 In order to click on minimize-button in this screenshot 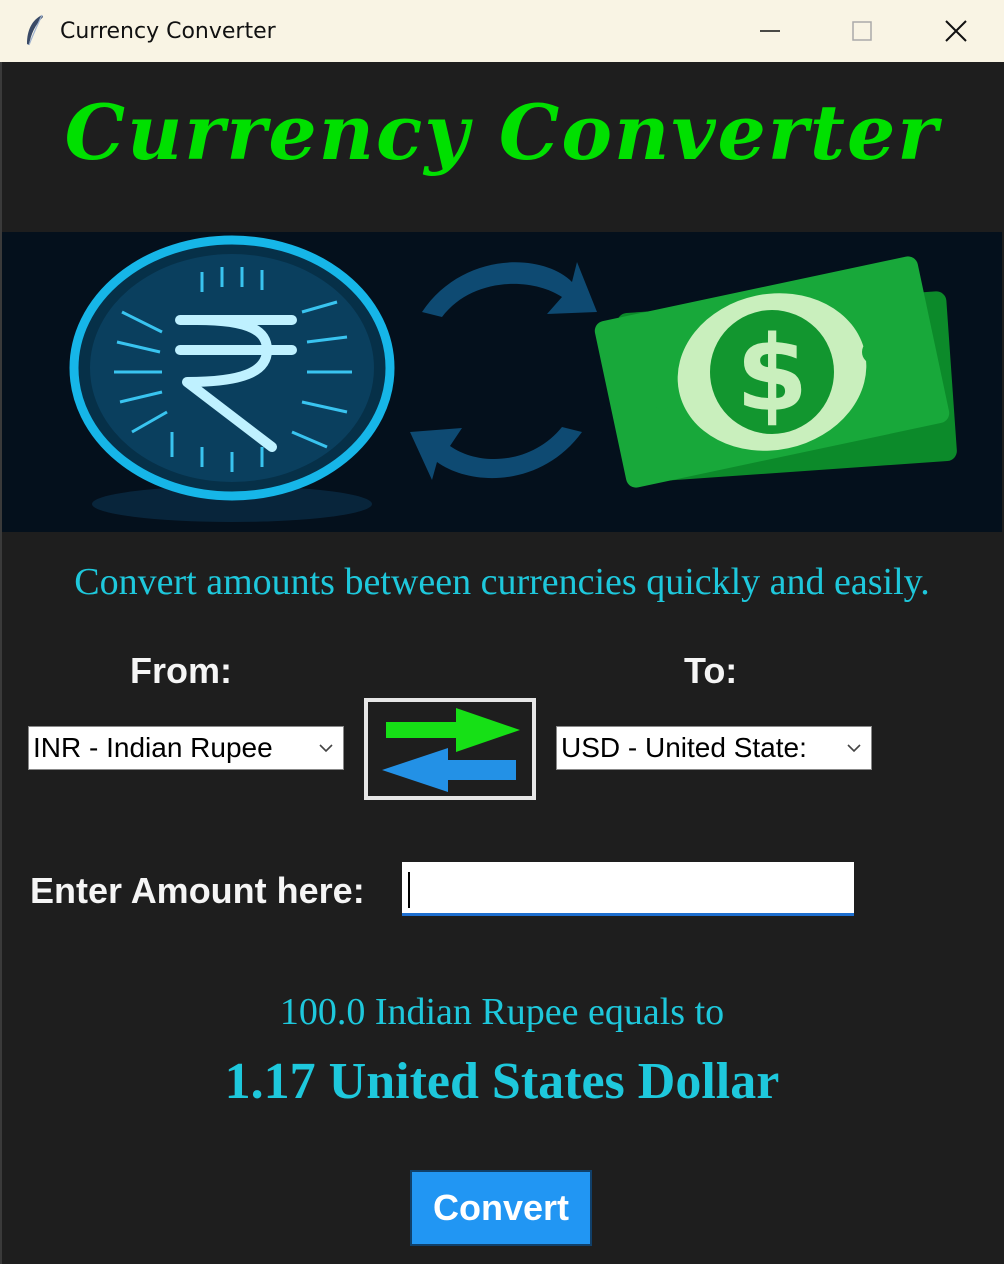, I will do `click(770, 31)`.